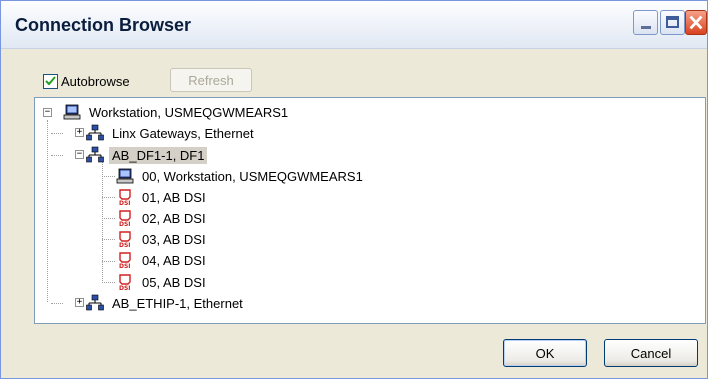 This screenshot has height=379, width=708. I want to click on cancel-button: Cancel, so click(651, 353).